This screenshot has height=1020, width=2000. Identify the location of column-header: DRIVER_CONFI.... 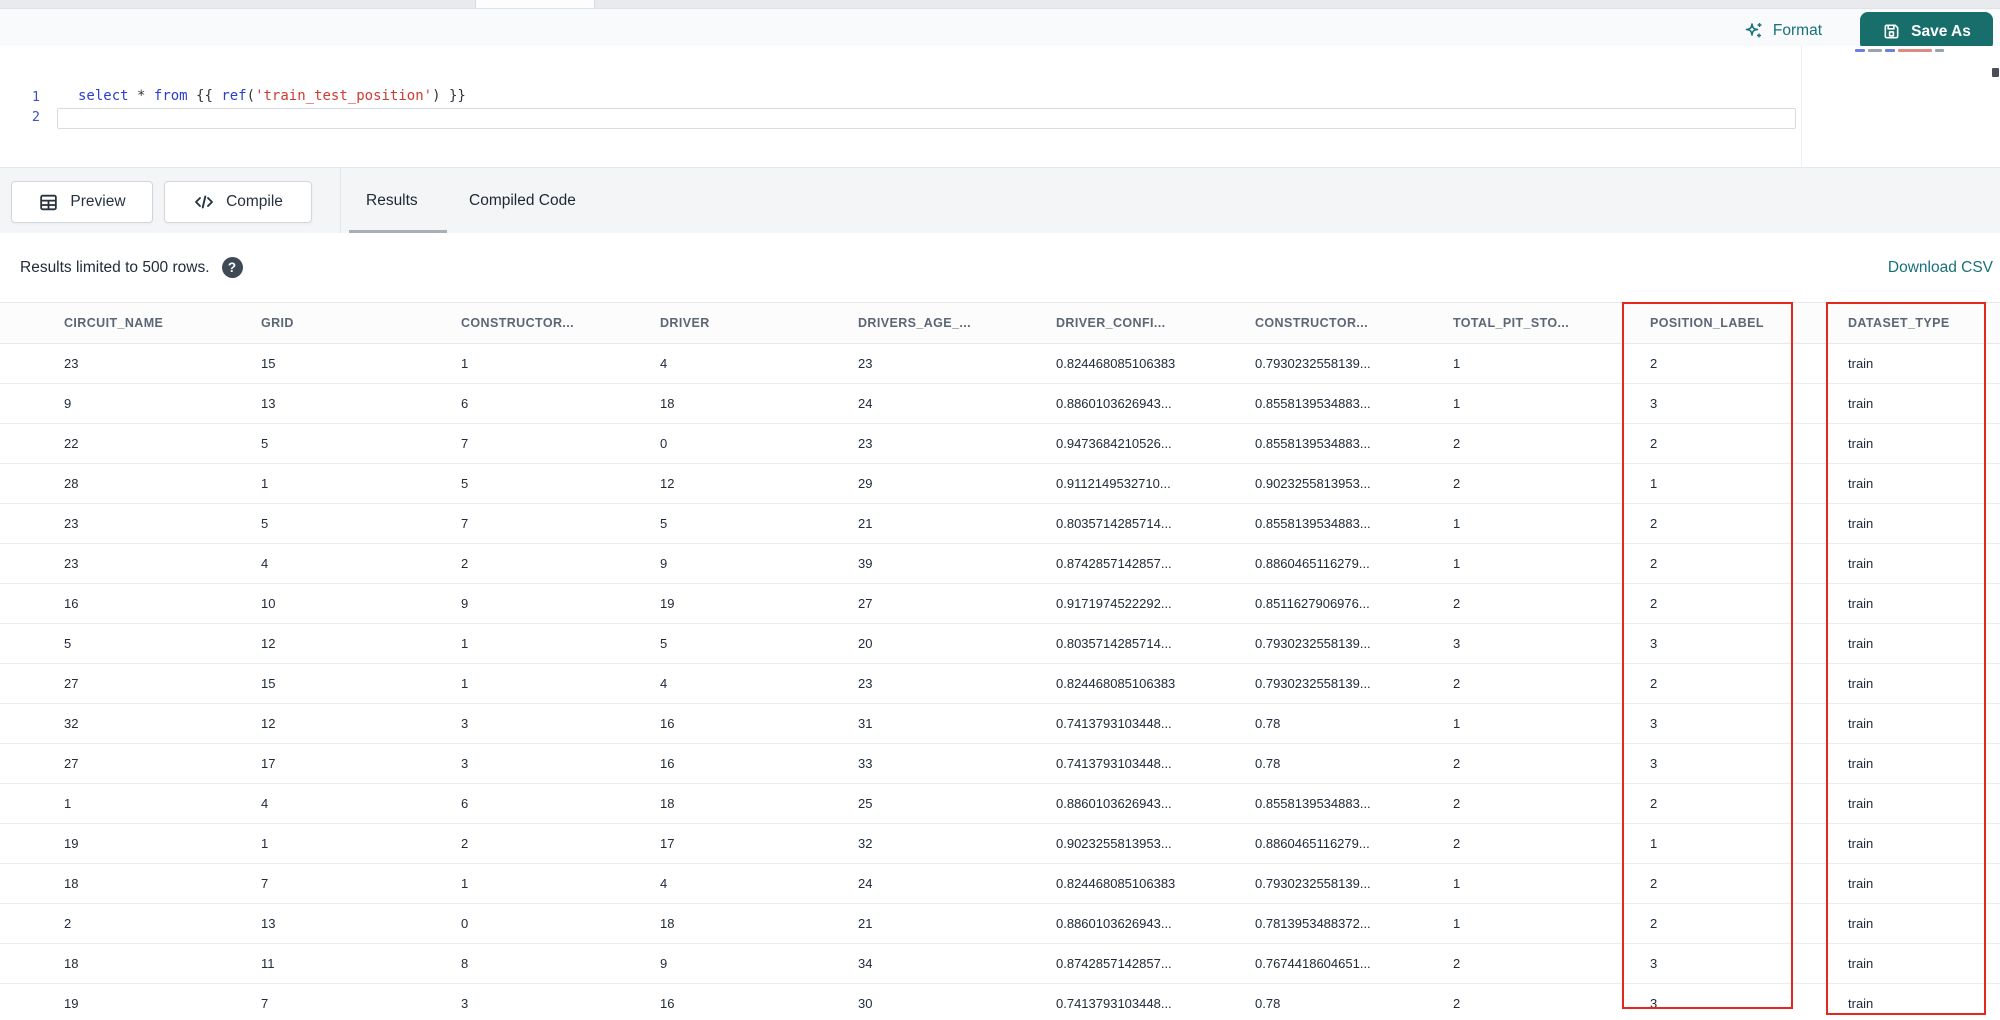
(1155, 323).